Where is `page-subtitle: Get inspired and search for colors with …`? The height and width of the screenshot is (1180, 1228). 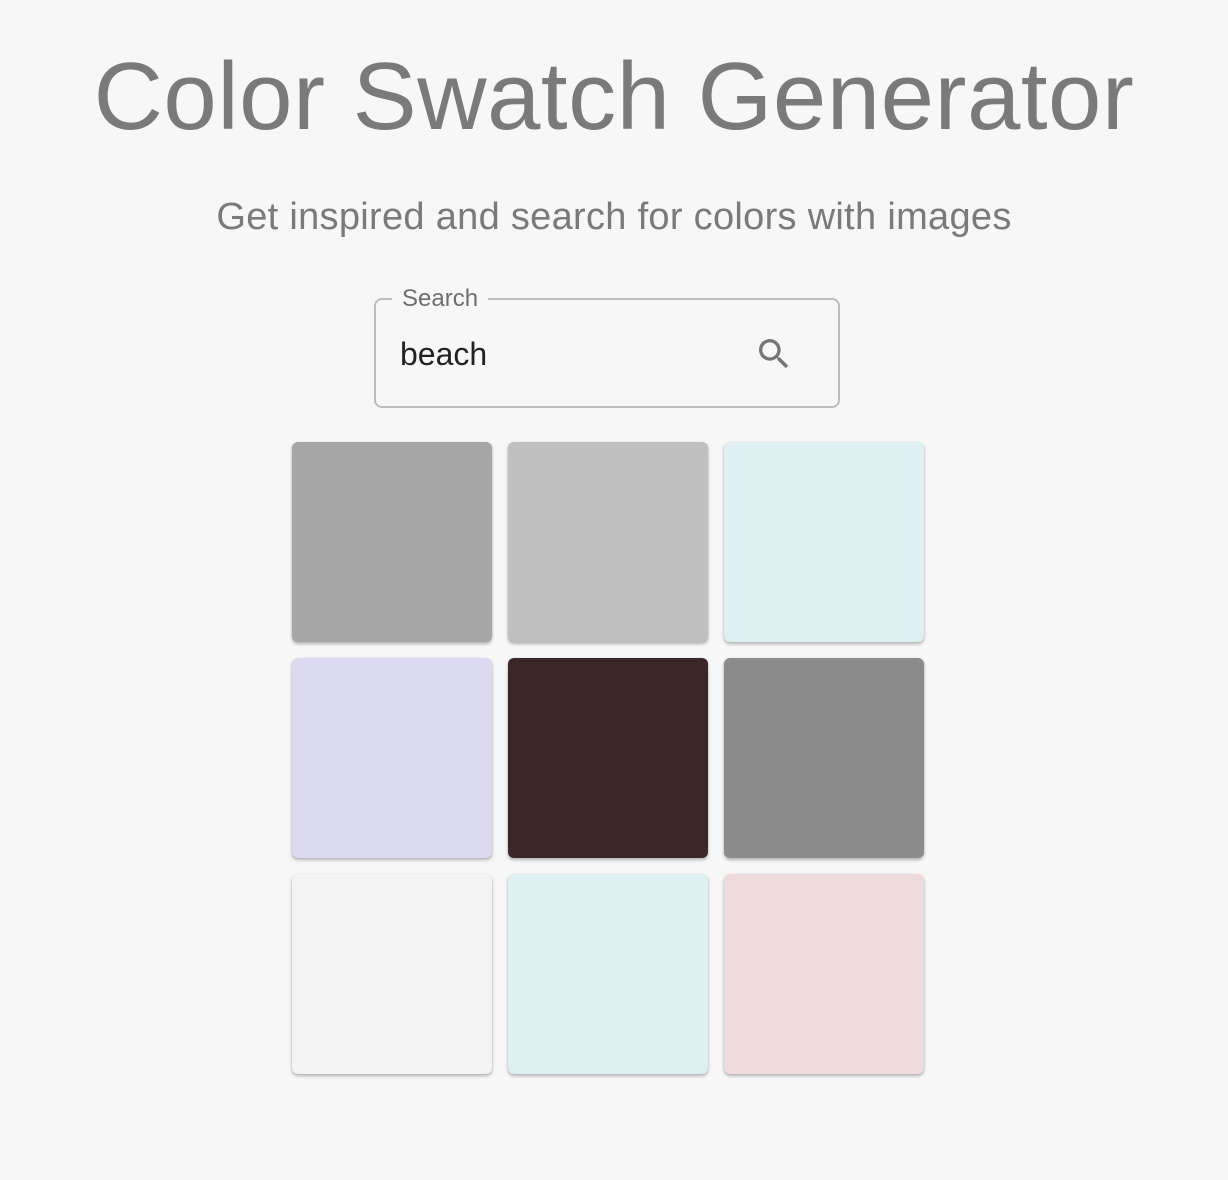
page-subtitle: Get inspired and search for colors with … is located at coordinates (614, 217).